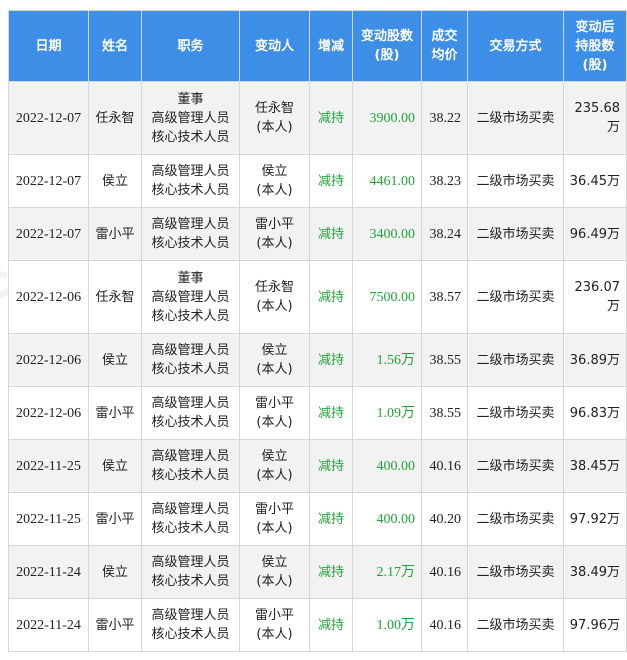 This screenshot has width=627, height=660. Describe the element at coordinates (387, 46) in the screenshot. I see `header-shares: 变动股数 (股)` at that location.